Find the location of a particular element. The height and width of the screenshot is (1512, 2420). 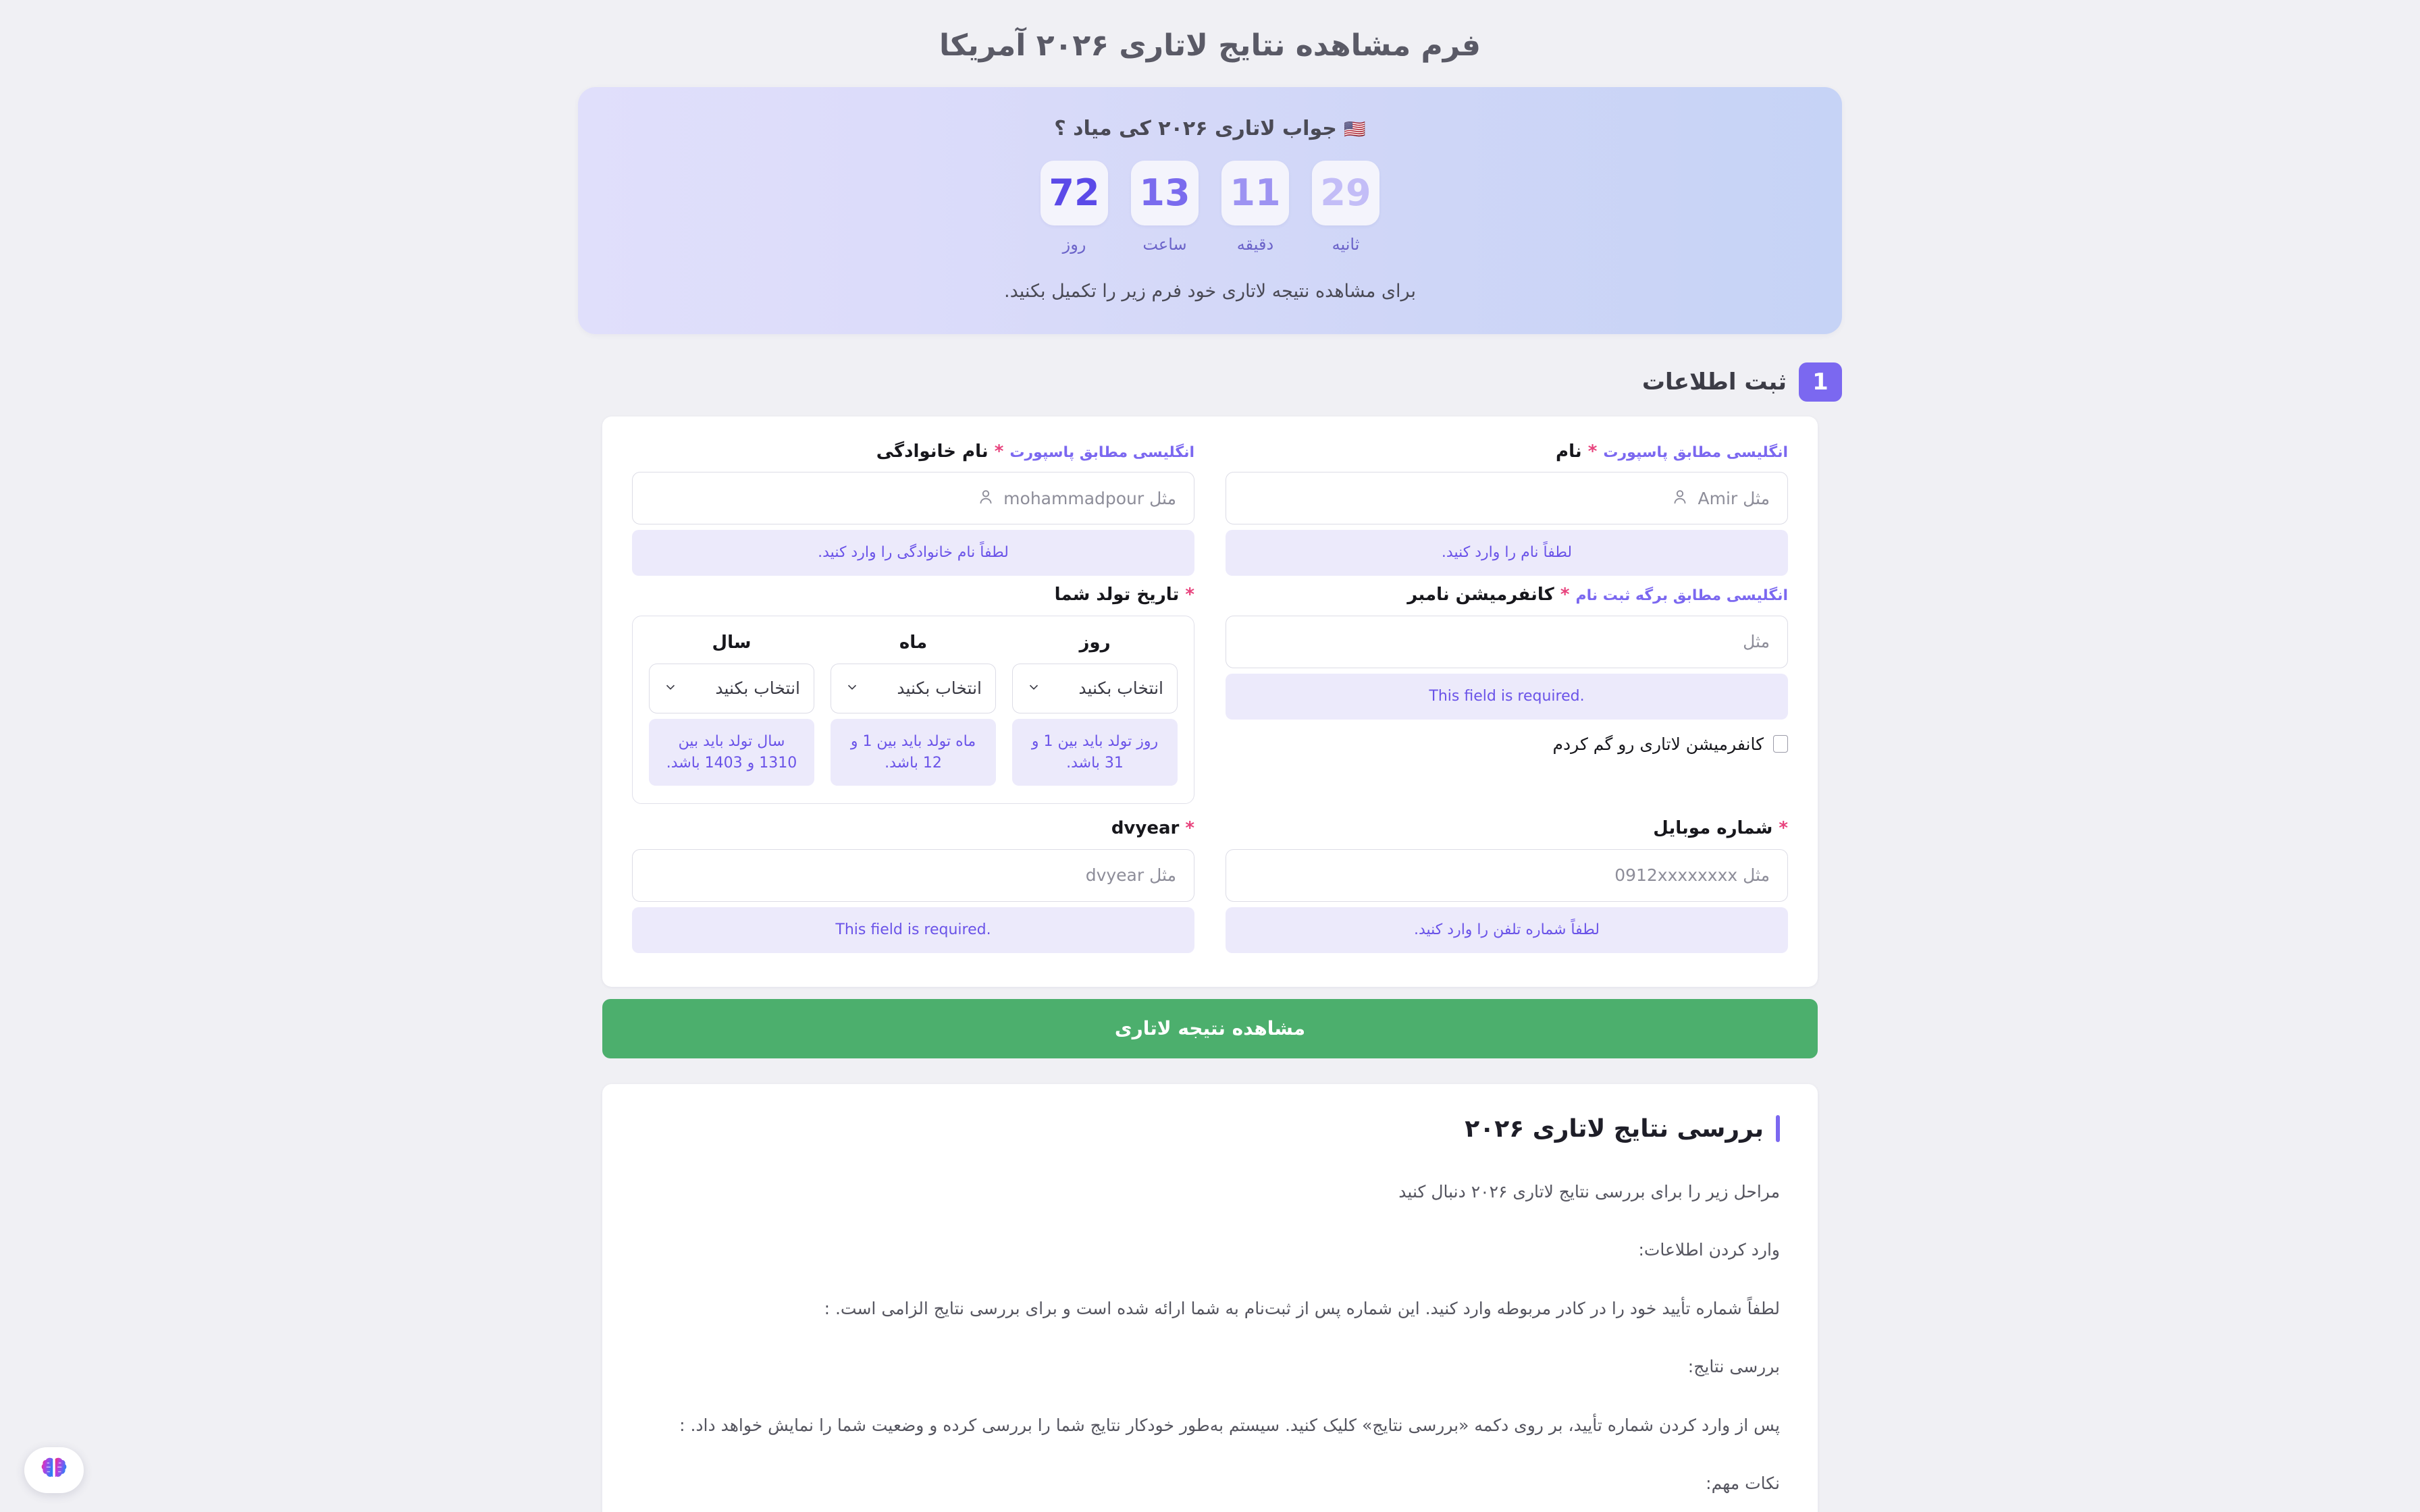

dvyear-input: مثل dvyear is located at coordinates (913, 875).